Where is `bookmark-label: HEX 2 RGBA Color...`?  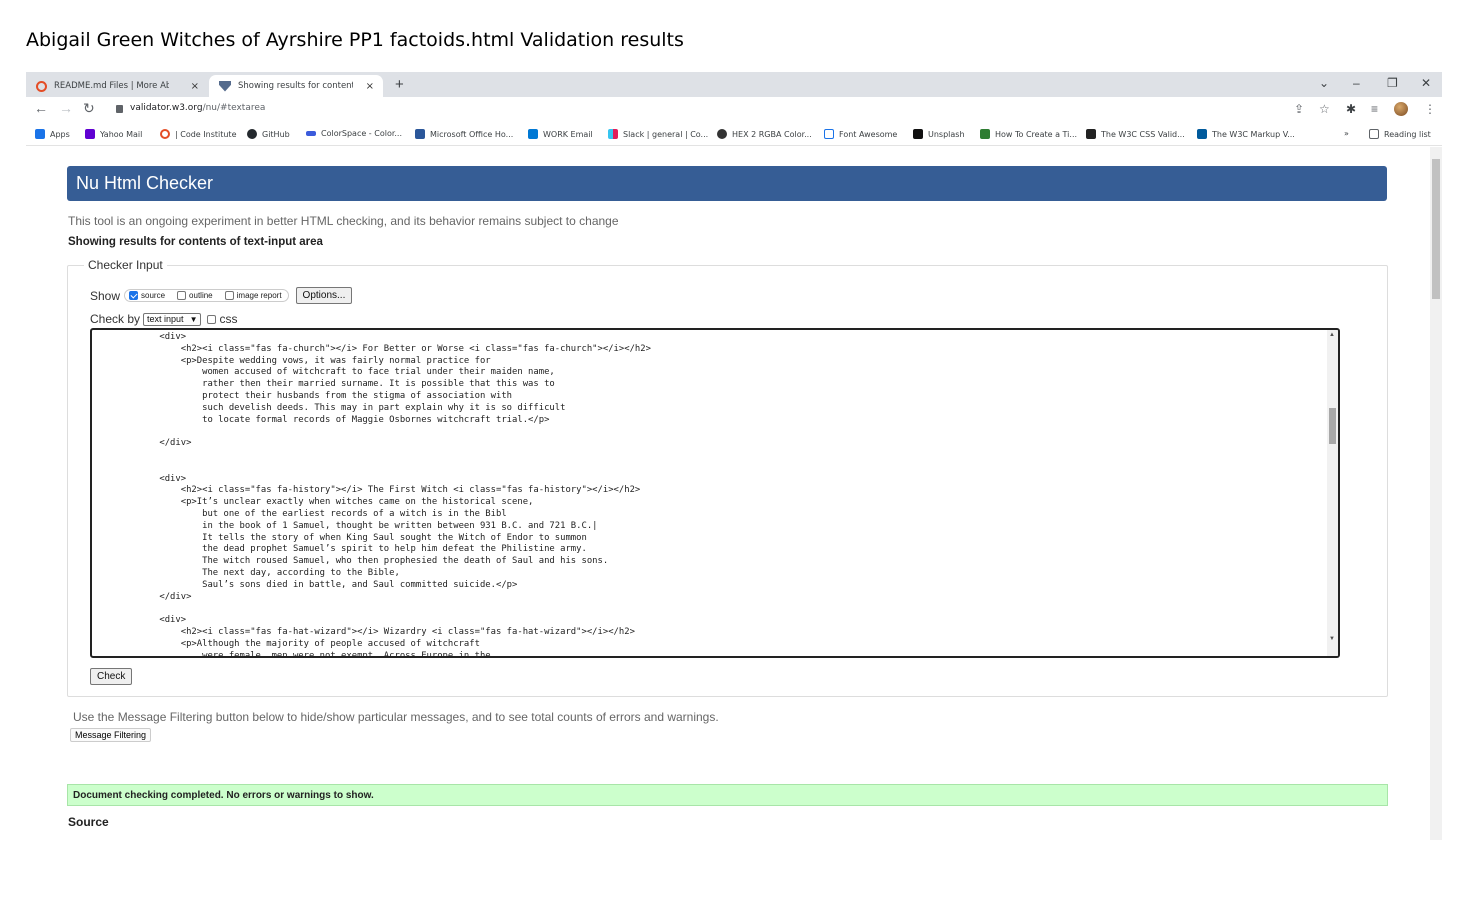
bookmark-label: HEX 2 RGBA Color... is located at coordinates (772, 134).